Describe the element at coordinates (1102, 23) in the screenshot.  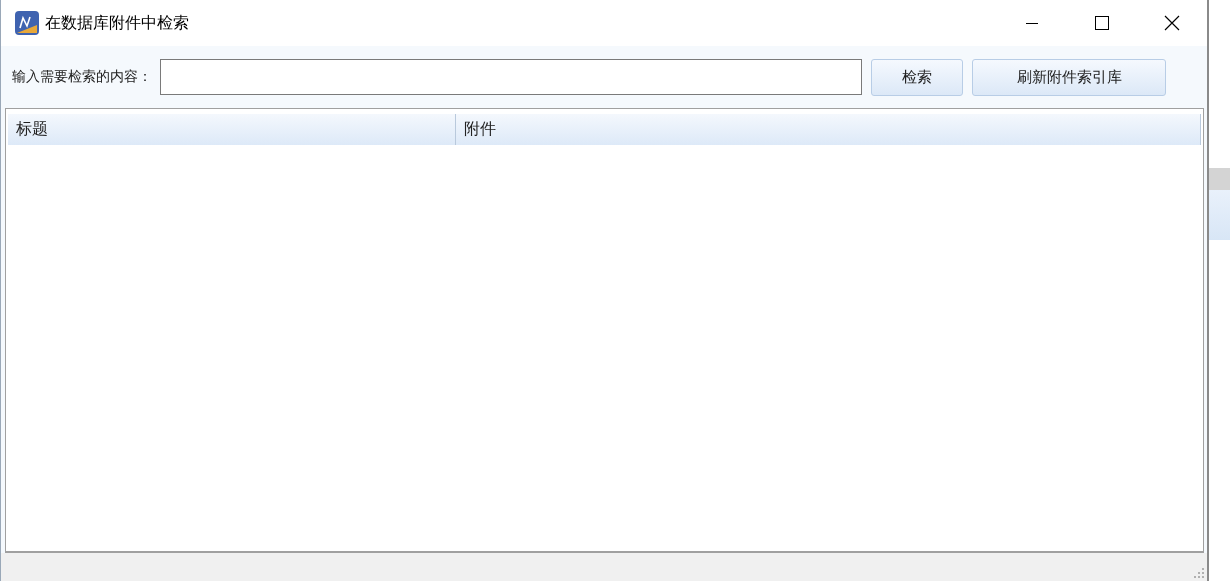
I see `maximize-icon` at that location.